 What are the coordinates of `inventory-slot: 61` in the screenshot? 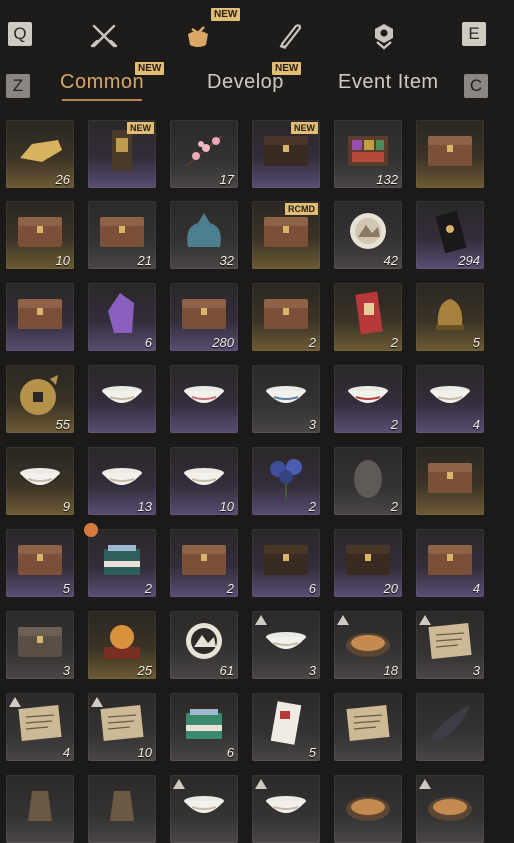 It's located at (204, 645).